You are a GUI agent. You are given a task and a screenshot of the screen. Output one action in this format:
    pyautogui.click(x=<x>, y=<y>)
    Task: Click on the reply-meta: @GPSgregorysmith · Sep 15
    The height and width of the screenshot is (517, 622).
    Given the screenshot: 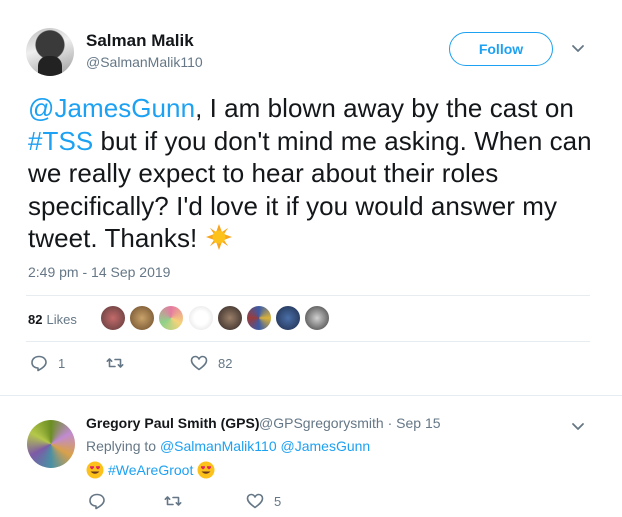 What is the action you would take?
    pyautogui.click(x=350, y=423)
    